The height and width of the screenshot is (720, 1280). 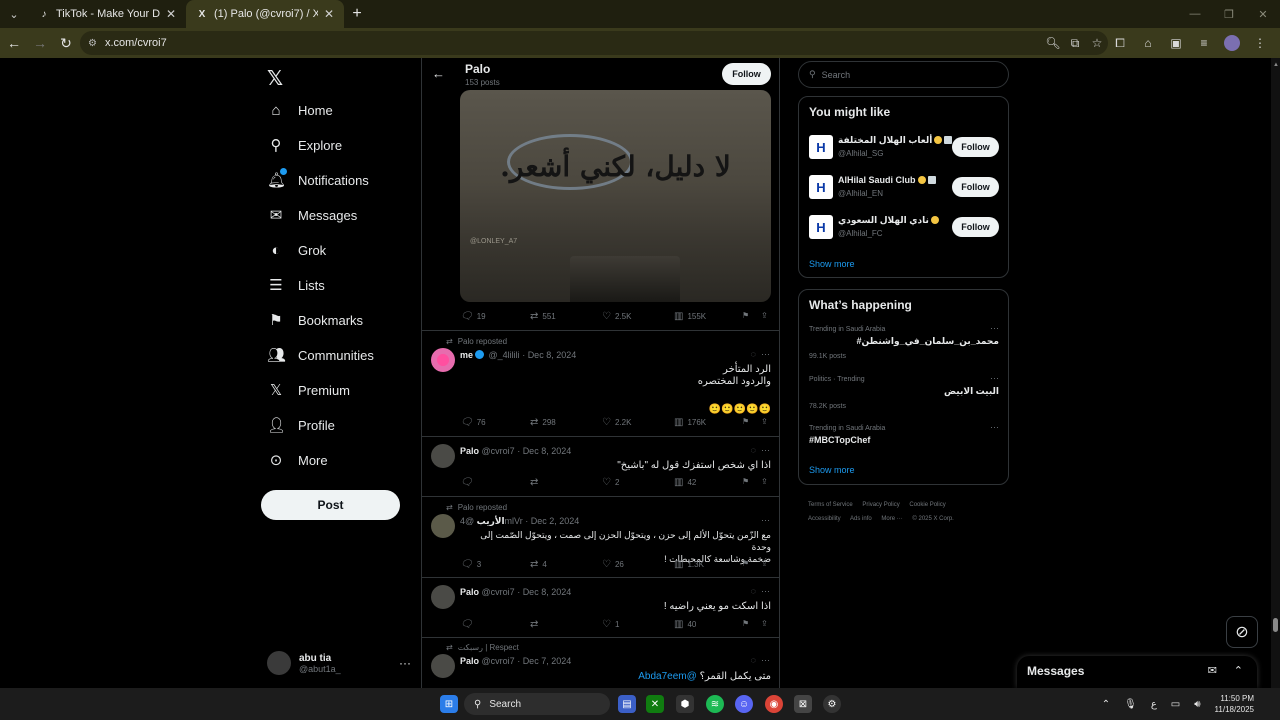 I want to click on views-button: ▥ 176K, so click(x=690, y=422).